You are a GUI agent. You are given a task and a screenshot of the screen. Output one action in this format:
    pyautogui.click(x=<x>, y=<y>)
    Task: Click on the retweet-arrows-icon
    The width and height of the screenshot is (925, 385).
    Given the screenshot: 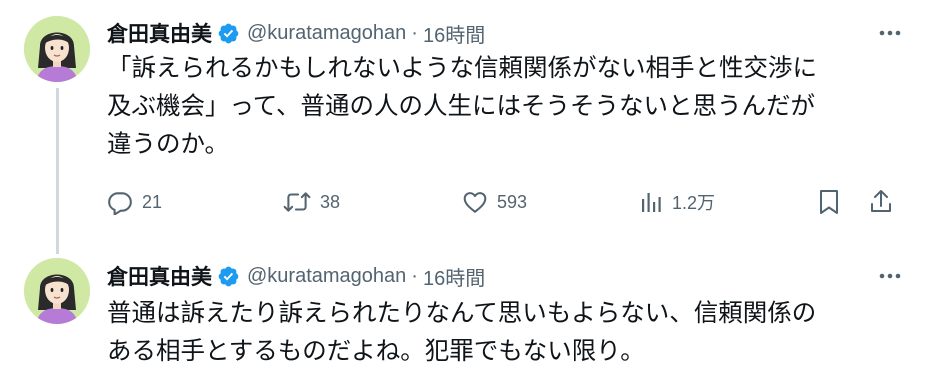 What is the action you would take?
    pyautogui.click(x=297, y=202)
    